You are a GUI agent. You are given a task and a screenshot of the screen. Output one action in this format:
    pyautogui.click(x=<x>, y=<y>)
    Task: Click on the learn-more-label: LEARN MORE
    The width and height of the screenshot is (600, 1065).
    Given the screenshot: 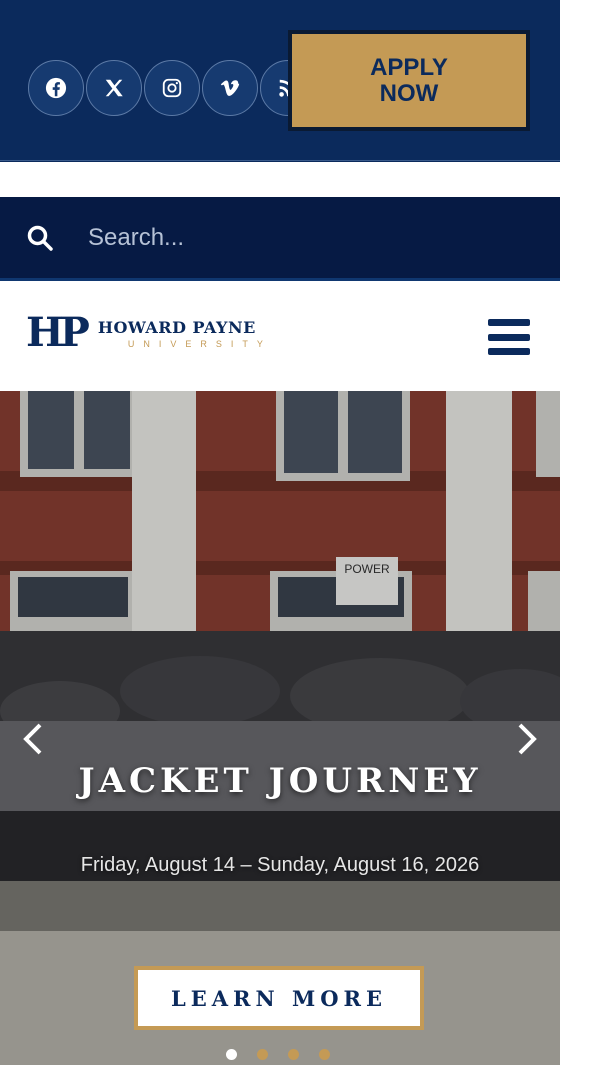 What is the action you would take?
    pyautogui.click(x=279, y=998)
    